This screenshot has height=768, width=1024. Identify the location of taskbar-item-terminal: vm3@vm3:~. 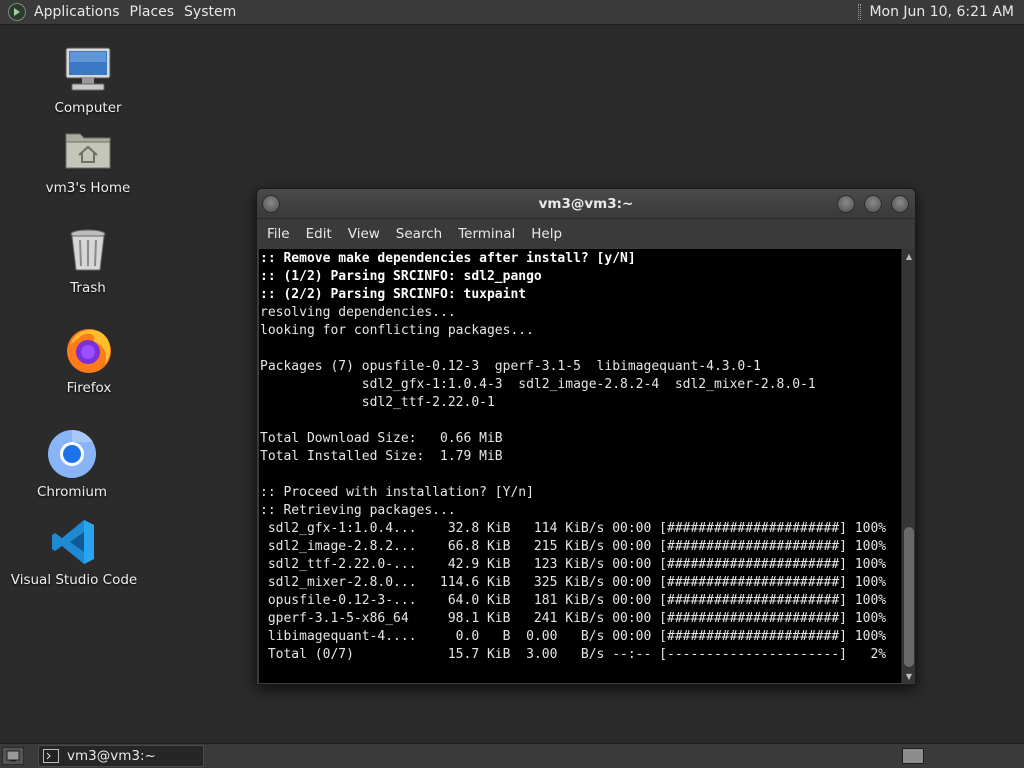
(121, 756).